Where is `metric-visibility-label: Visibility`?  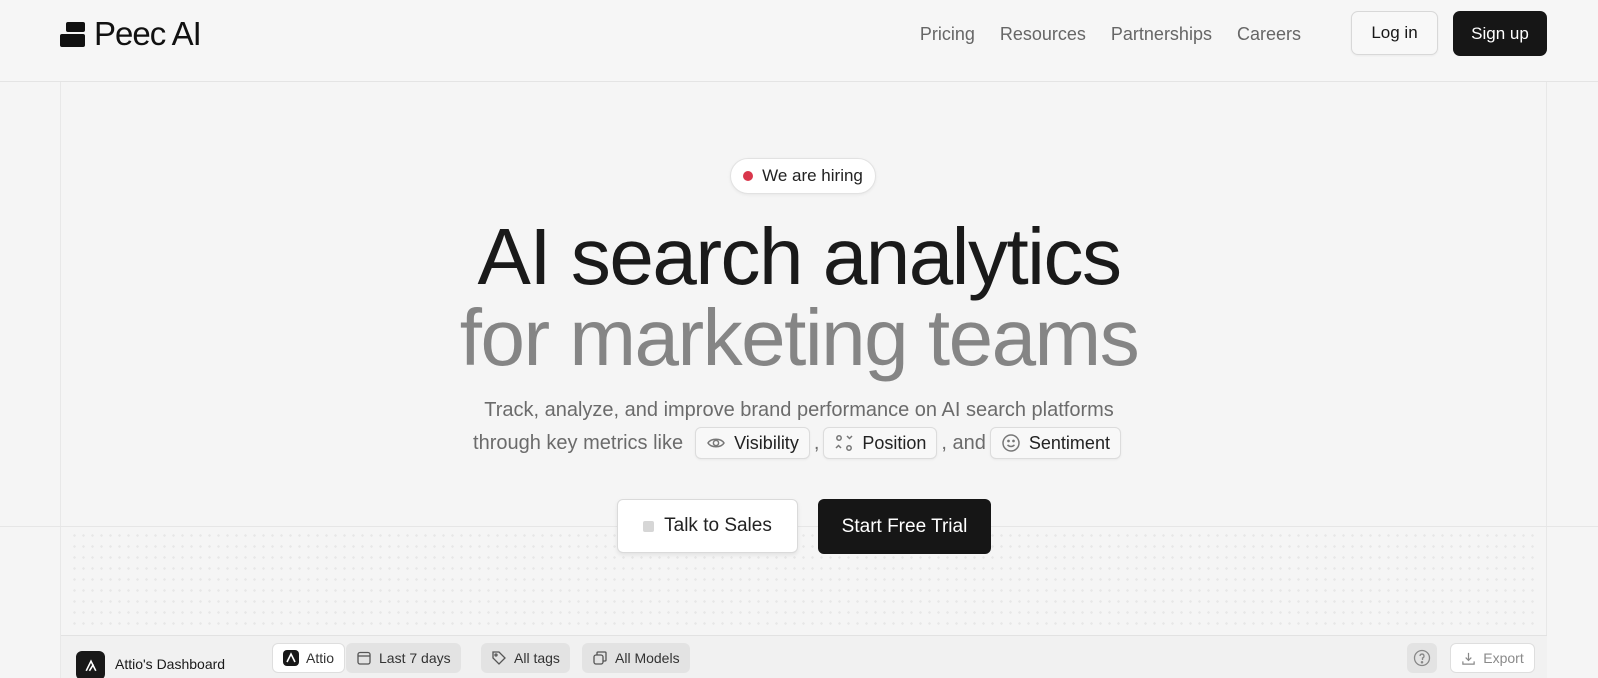 metric-visibility-label: Visibility is located at coordinates (766, 442).